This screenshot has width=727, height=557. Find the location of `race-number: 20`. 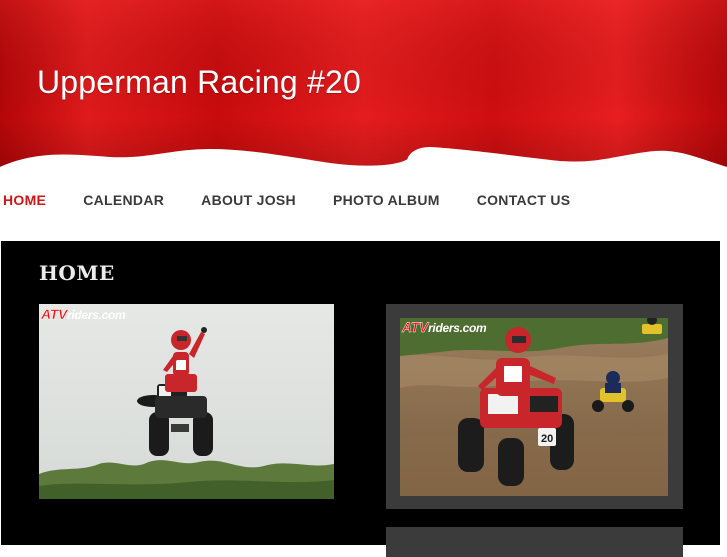

race-number: 20 is located at coordinates (547, 439).